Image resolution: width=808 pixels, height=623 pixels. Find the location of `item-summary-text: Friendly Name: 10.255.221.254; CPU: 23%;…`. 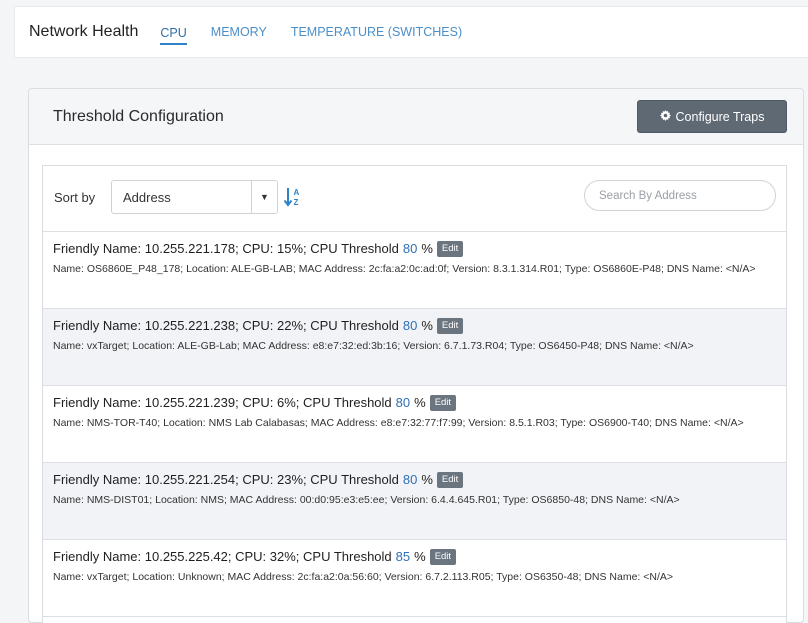

item-summary-text: Friendly Name: 10.255.221.254; CPU: 23%;… is located at coordinates (226, 479).